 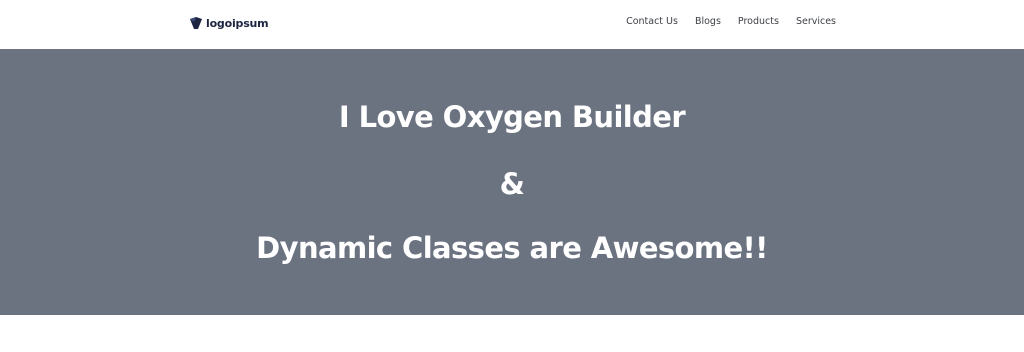 What do you see at coordinates (731, 22) in the screenshot?
I see `main-nav: Contact Us Blogs Products Services` at bounding box center [731, 22].